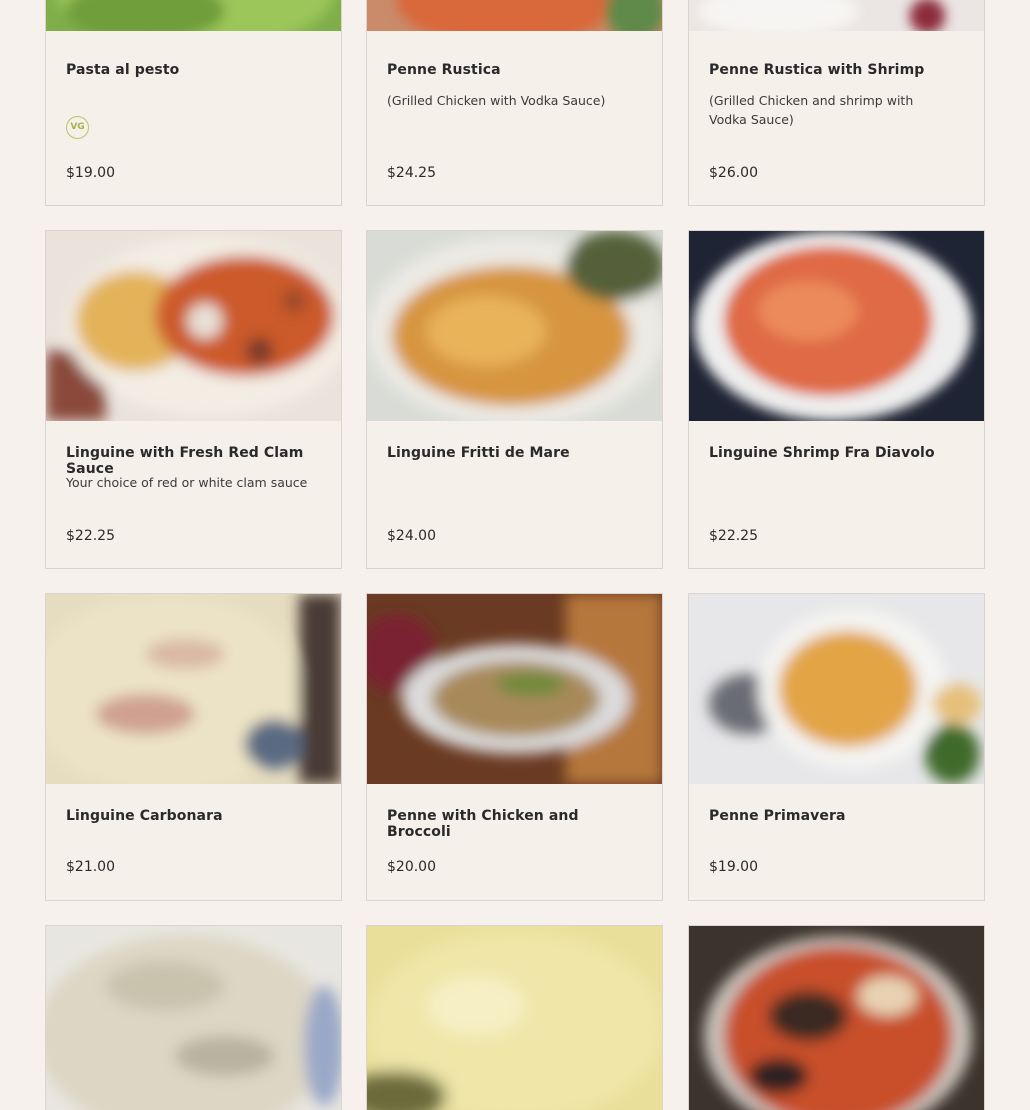  I want to click on menu-item-card: Penne with Chicken and Broccoli $20.00, so click(514, 747).